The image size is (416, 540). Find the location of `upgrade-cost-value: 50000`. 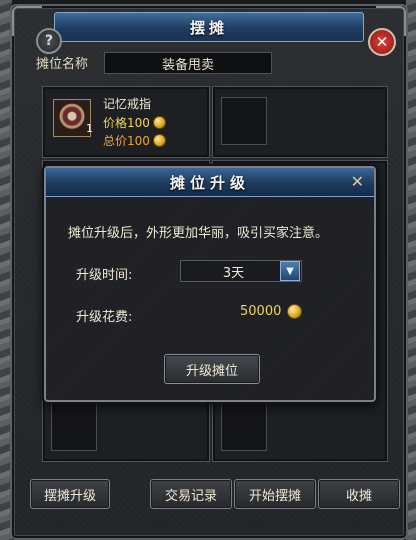

upgrade-cost-value: 50000 is located at coordinates (261, 311).